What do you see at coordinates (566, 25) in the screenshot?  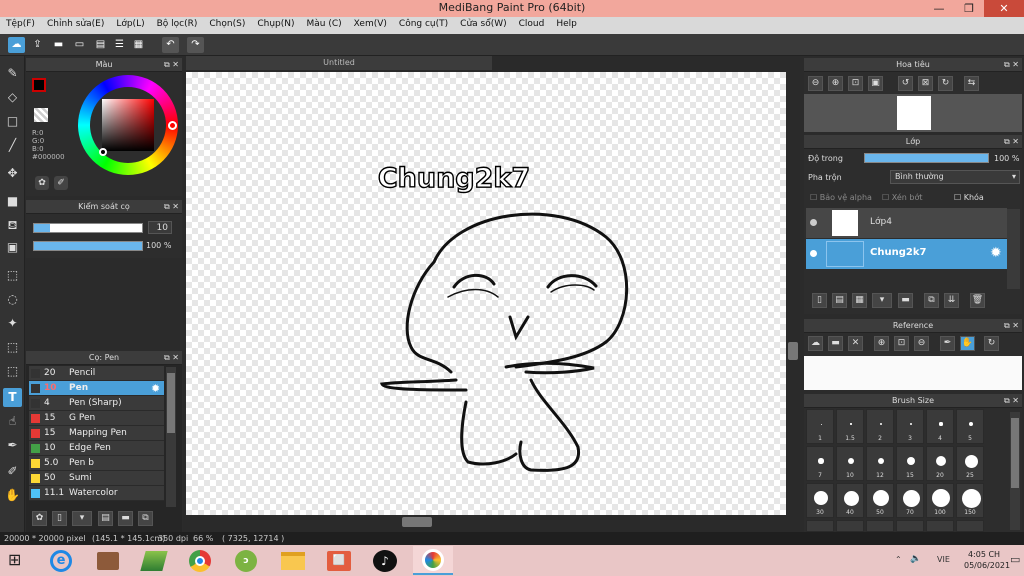 I see `menu-help: Help` at bounding box center [566, 25].